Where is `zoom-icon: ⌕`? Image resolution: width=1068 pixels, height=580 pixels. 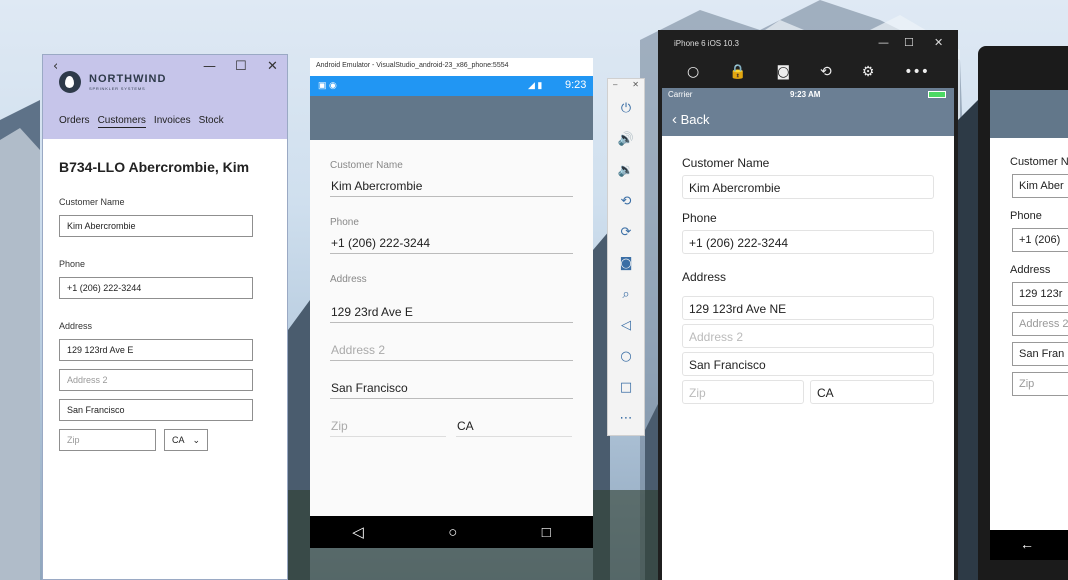 zoom-icon: ⌕ is located at coordinates (626, 294).